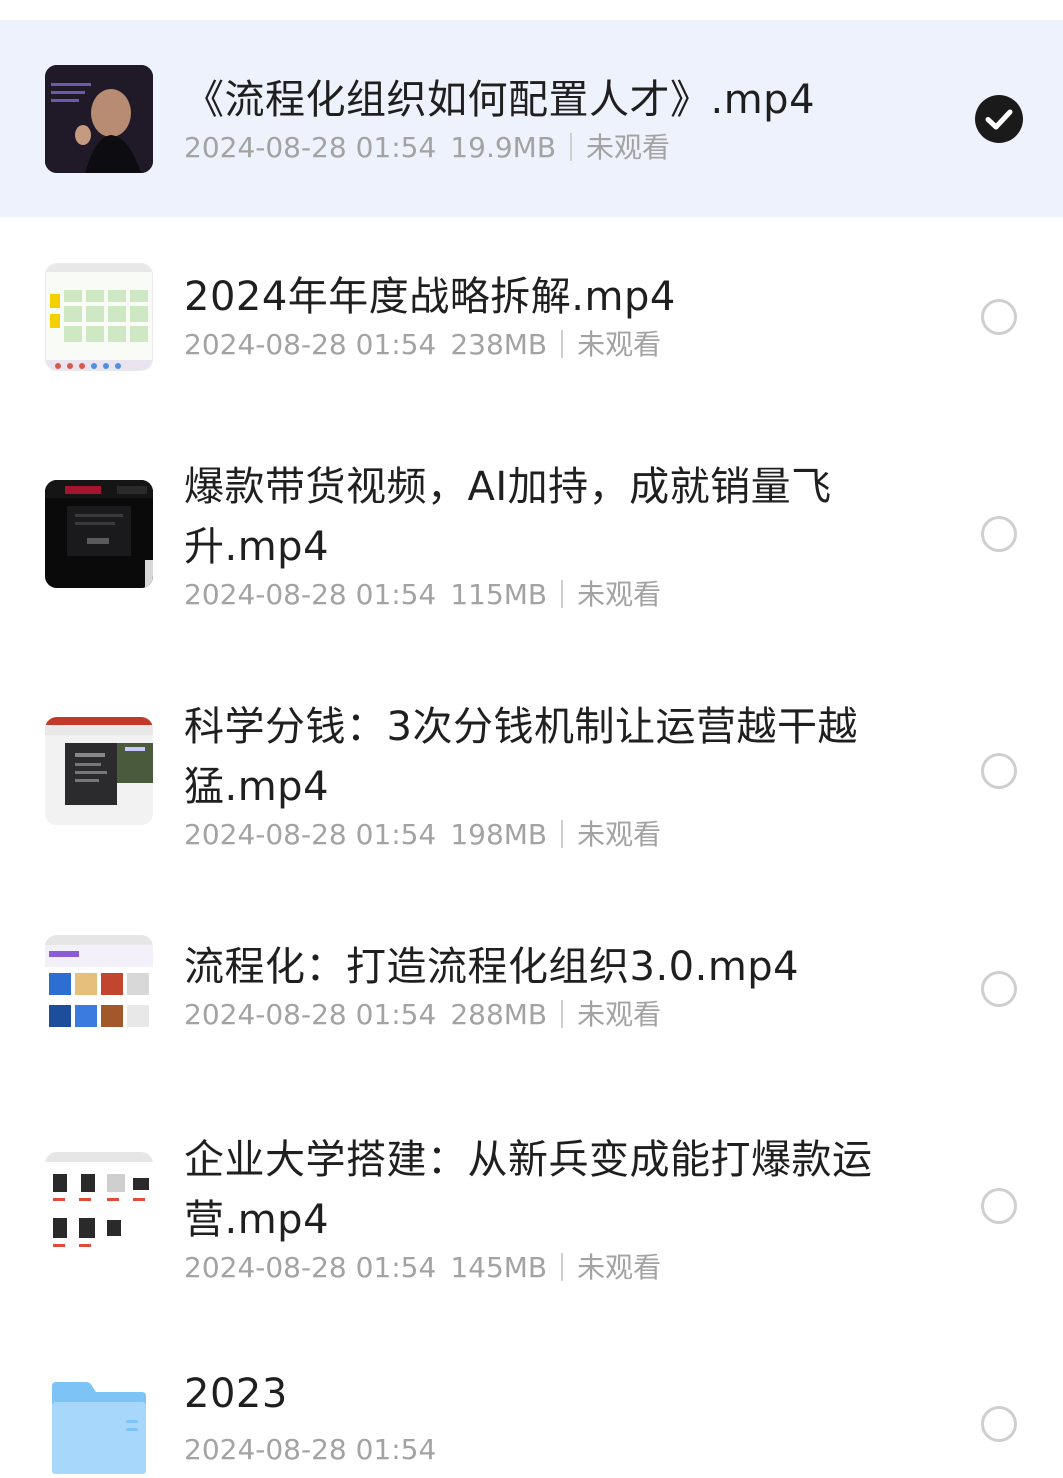 This screenshot has width=1063, height=1478. What do you see at coordinates (499, 344) in the screenshot?
I see `file-size: 238MB` at bounding box center [499, 344].